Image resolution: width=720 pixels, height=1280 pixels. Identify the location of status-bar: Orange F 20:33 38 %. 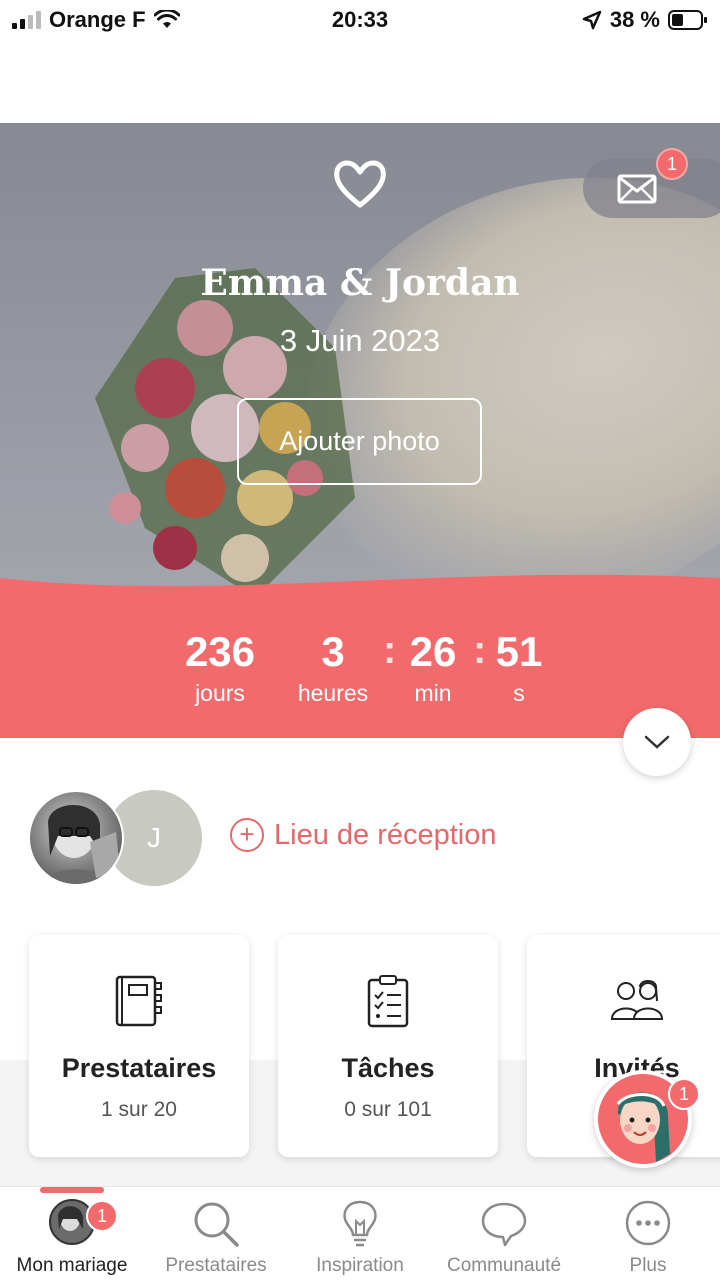
(360, 21).